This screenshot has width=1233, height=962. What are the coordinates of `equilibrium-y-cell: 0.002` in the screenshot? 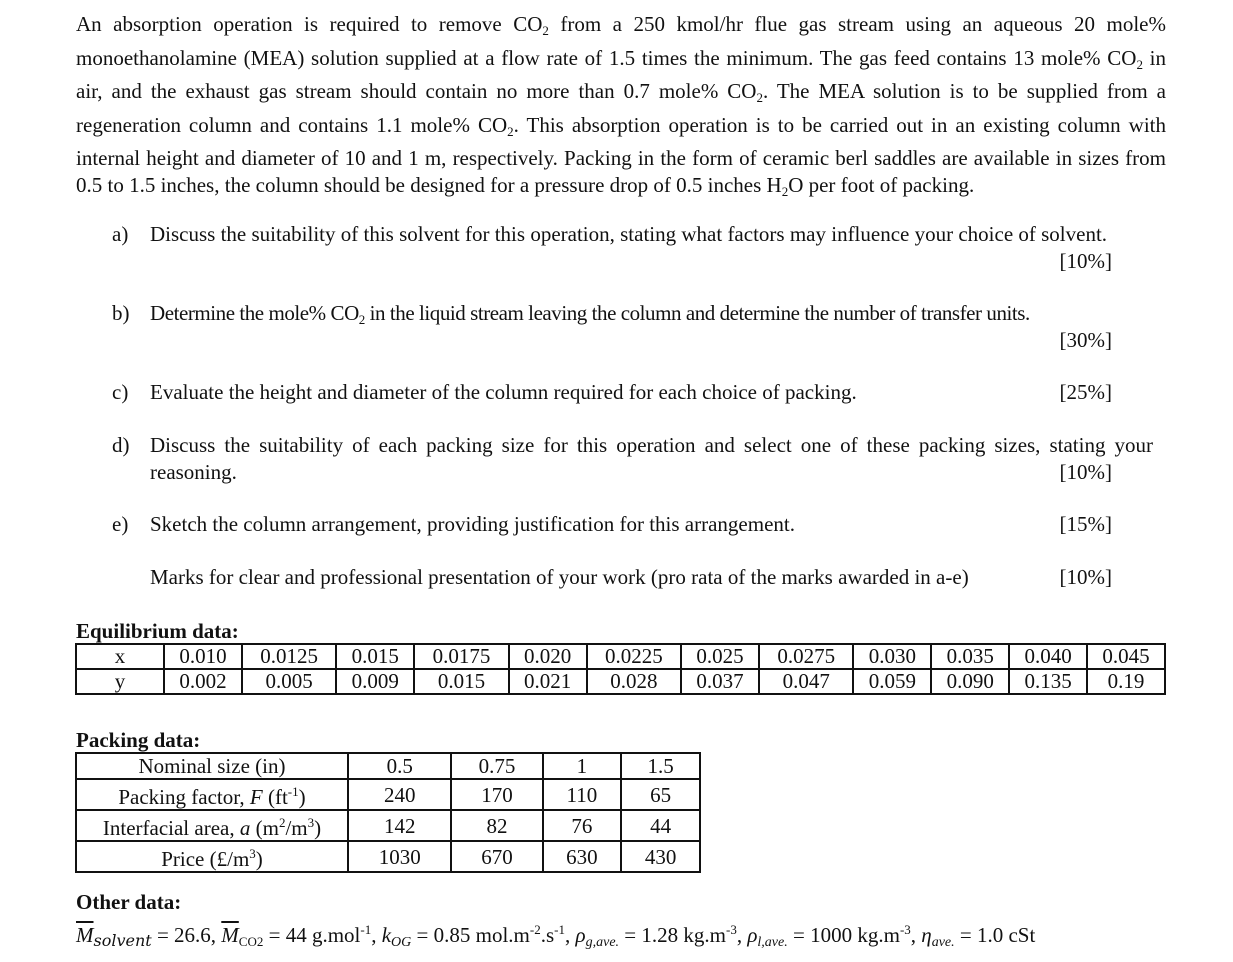 It's located at (203, 681).